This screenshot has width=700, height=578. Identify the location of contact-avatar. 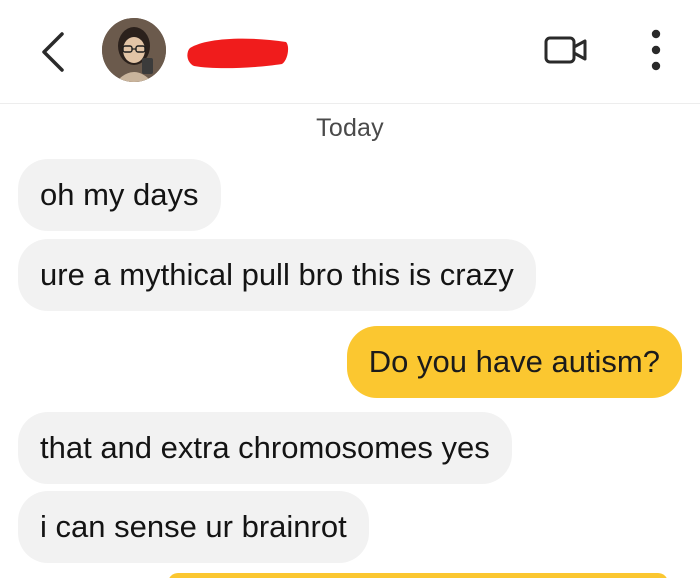
(134, 50).